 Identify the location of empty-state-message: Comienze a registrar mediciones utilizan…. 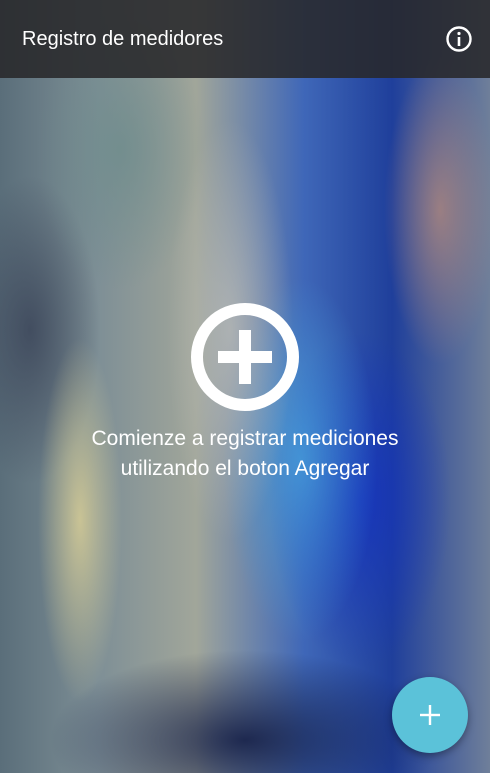
(245, 454).